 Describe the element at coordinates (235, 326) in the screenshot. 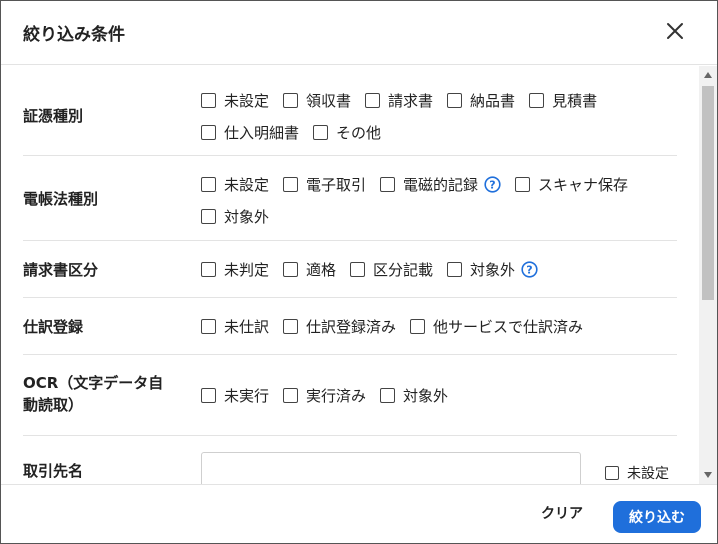

I see `checkbox-journal-unentered: 未仕訳` at that location.